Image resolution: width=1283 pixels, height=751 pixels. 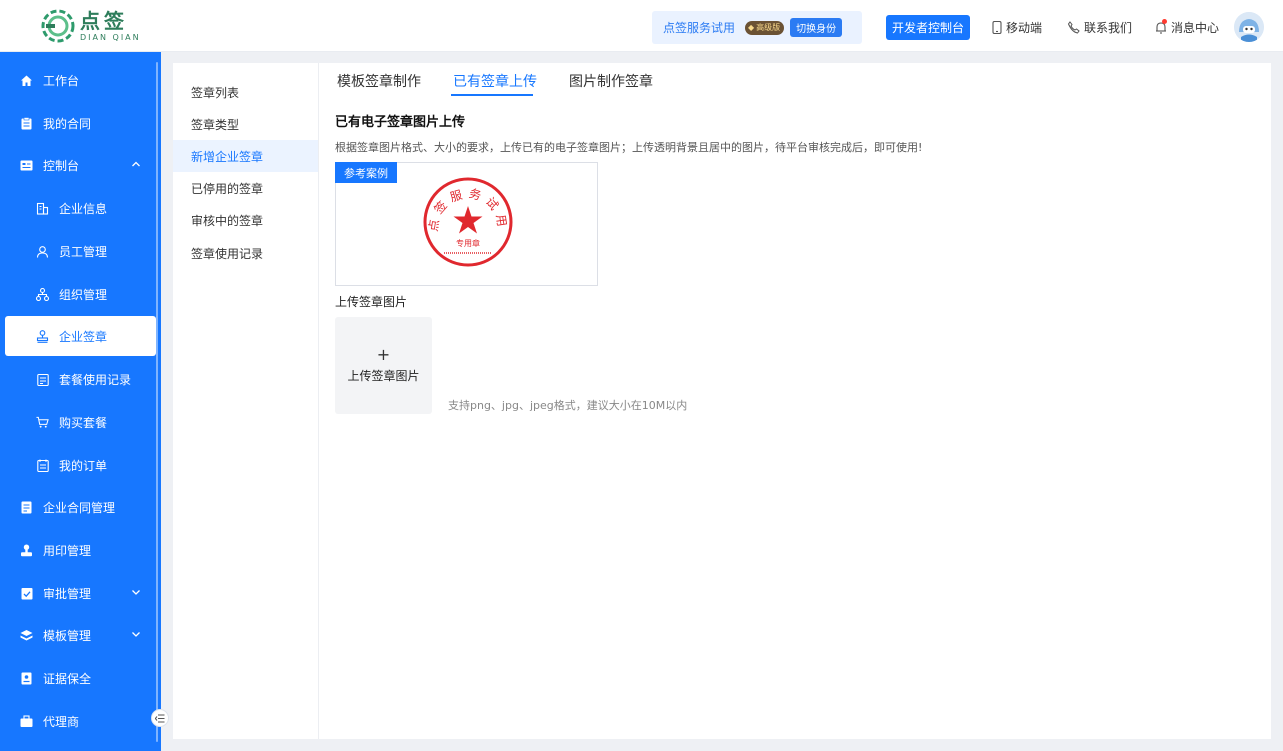 What do you see at coordinates (492, 95) in the screenshot?
I see `active-tab-indicator` at bounding box center [492, 95].